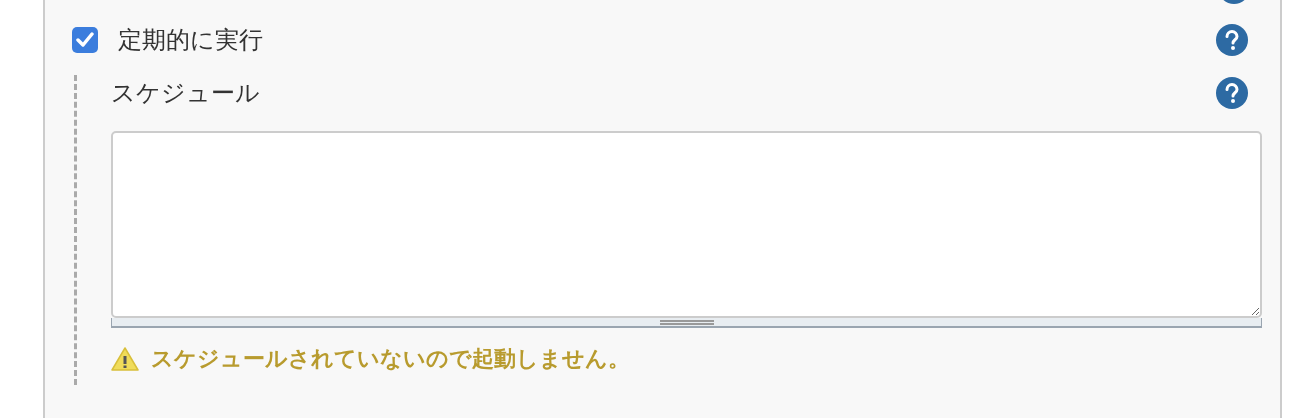 This screenshot has height=418, width=1308. I want to click on checkbox-label: 定期的に実行, so click(190, 40).